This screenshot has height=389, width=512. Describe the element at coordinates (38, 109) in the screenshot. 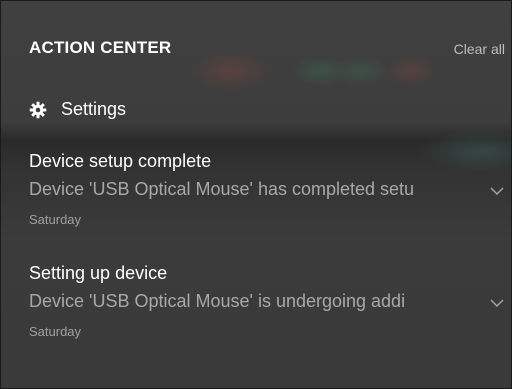

I see `gear-icon` at that location.